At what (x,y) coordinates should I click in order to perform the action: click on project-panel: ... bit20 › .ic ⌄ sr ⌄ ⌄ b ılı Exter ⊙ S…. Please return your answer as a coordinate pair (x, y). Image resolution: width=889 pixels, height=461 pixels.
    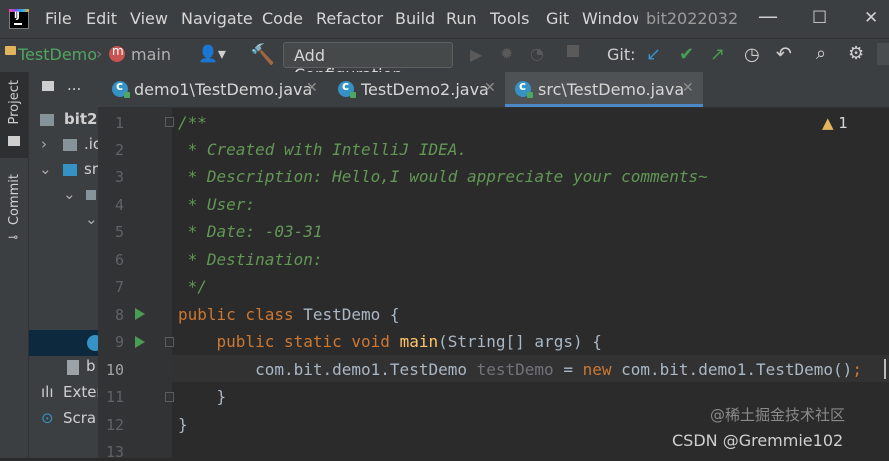
    Looking at the image, I should click on (63, 265).